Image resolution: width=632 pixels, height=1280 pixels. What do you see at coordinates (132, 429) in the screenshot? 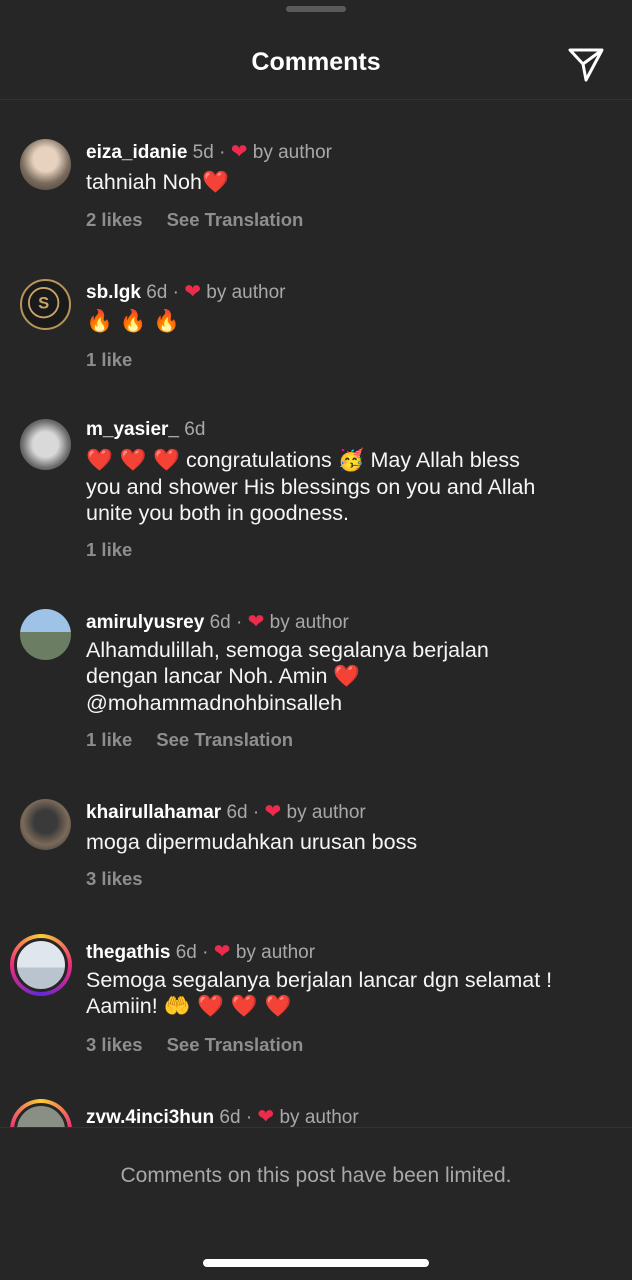
I see `username: m_yasier_` at bounding box center [132, 429].